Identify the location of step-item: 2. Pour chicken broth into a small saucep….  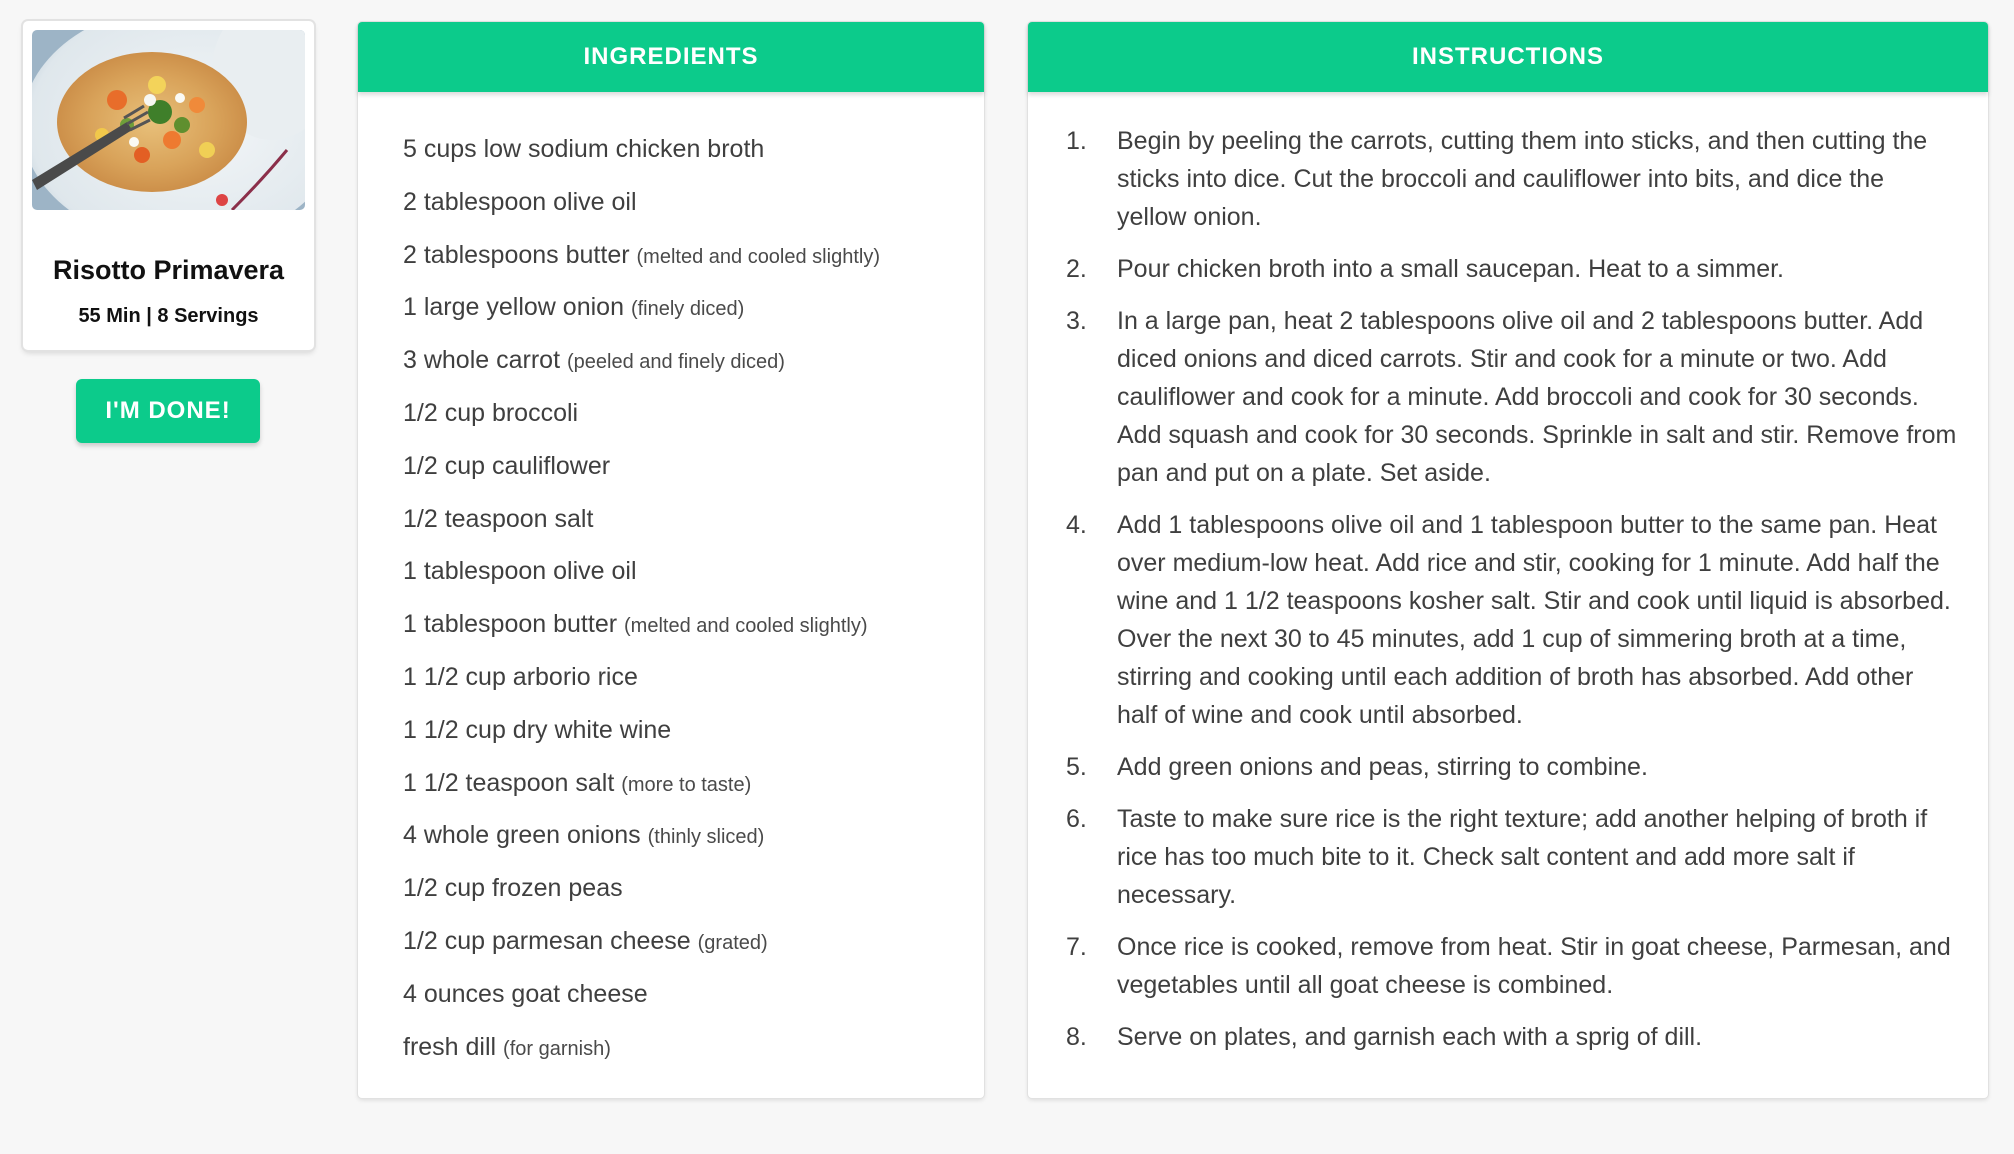
(1512, 269).